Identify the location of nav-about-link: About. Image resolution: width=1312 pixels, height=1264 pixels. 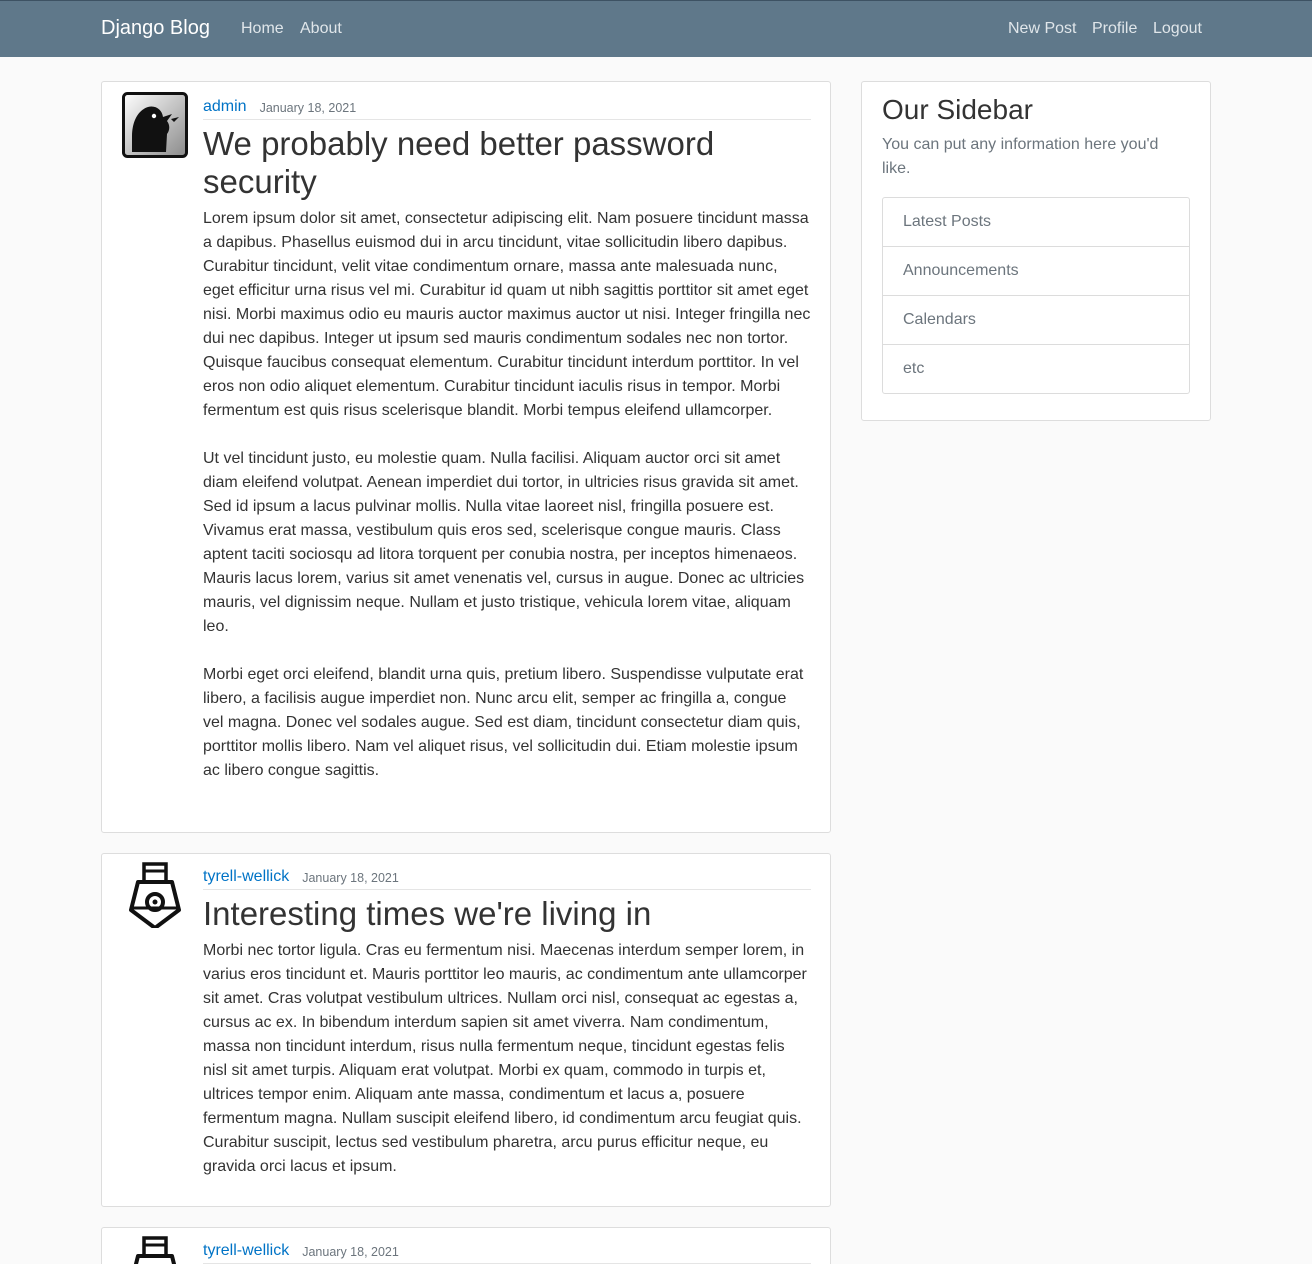
(321, 29).